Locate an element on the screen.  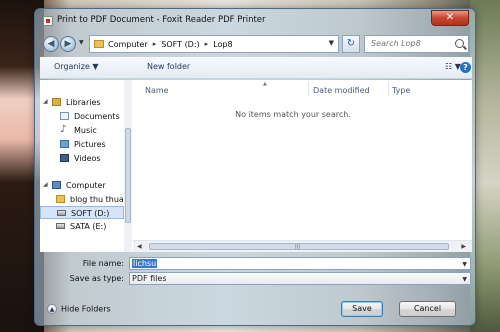
sidebar-scrollbar is located at coordinates (128, 166).